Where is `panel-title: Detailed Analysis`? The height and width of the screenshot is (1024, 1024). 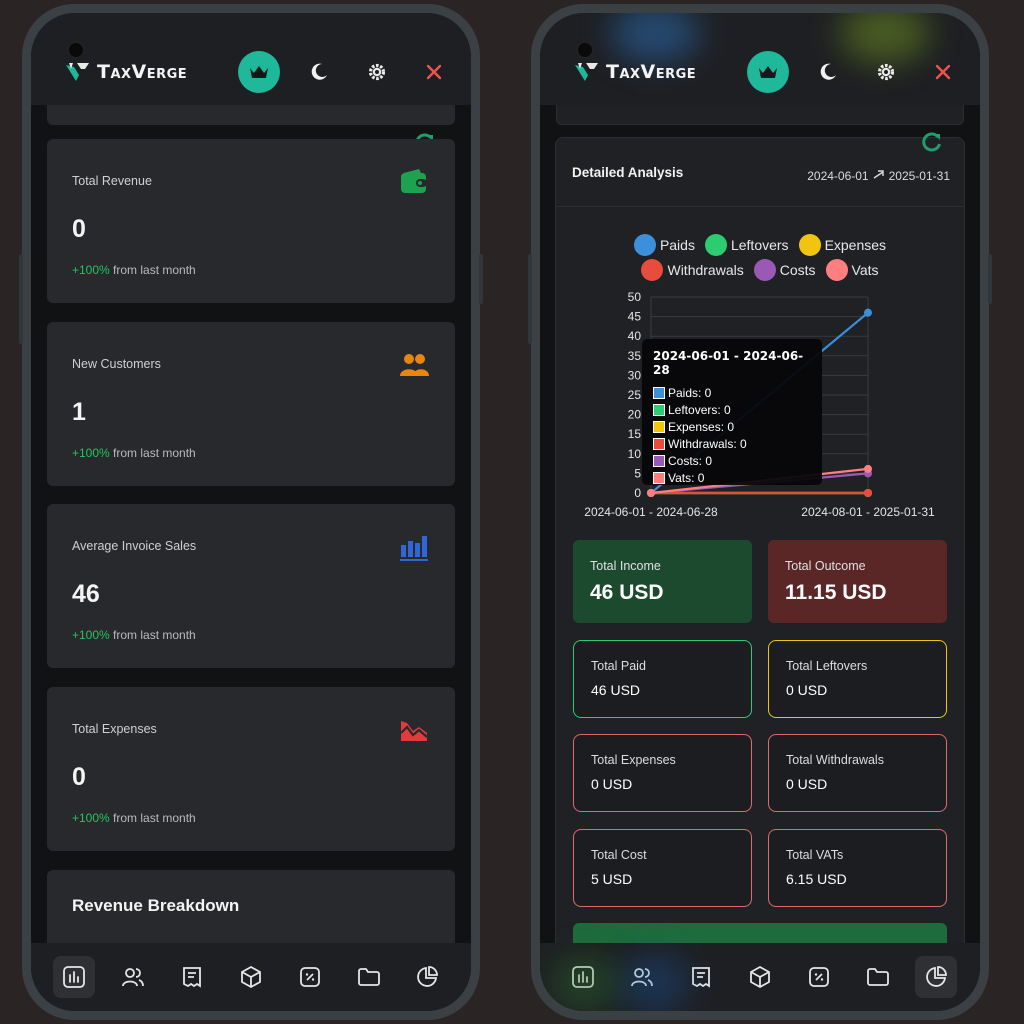 panel-title: Detailed Analysis is located at coordinates (628, 172).